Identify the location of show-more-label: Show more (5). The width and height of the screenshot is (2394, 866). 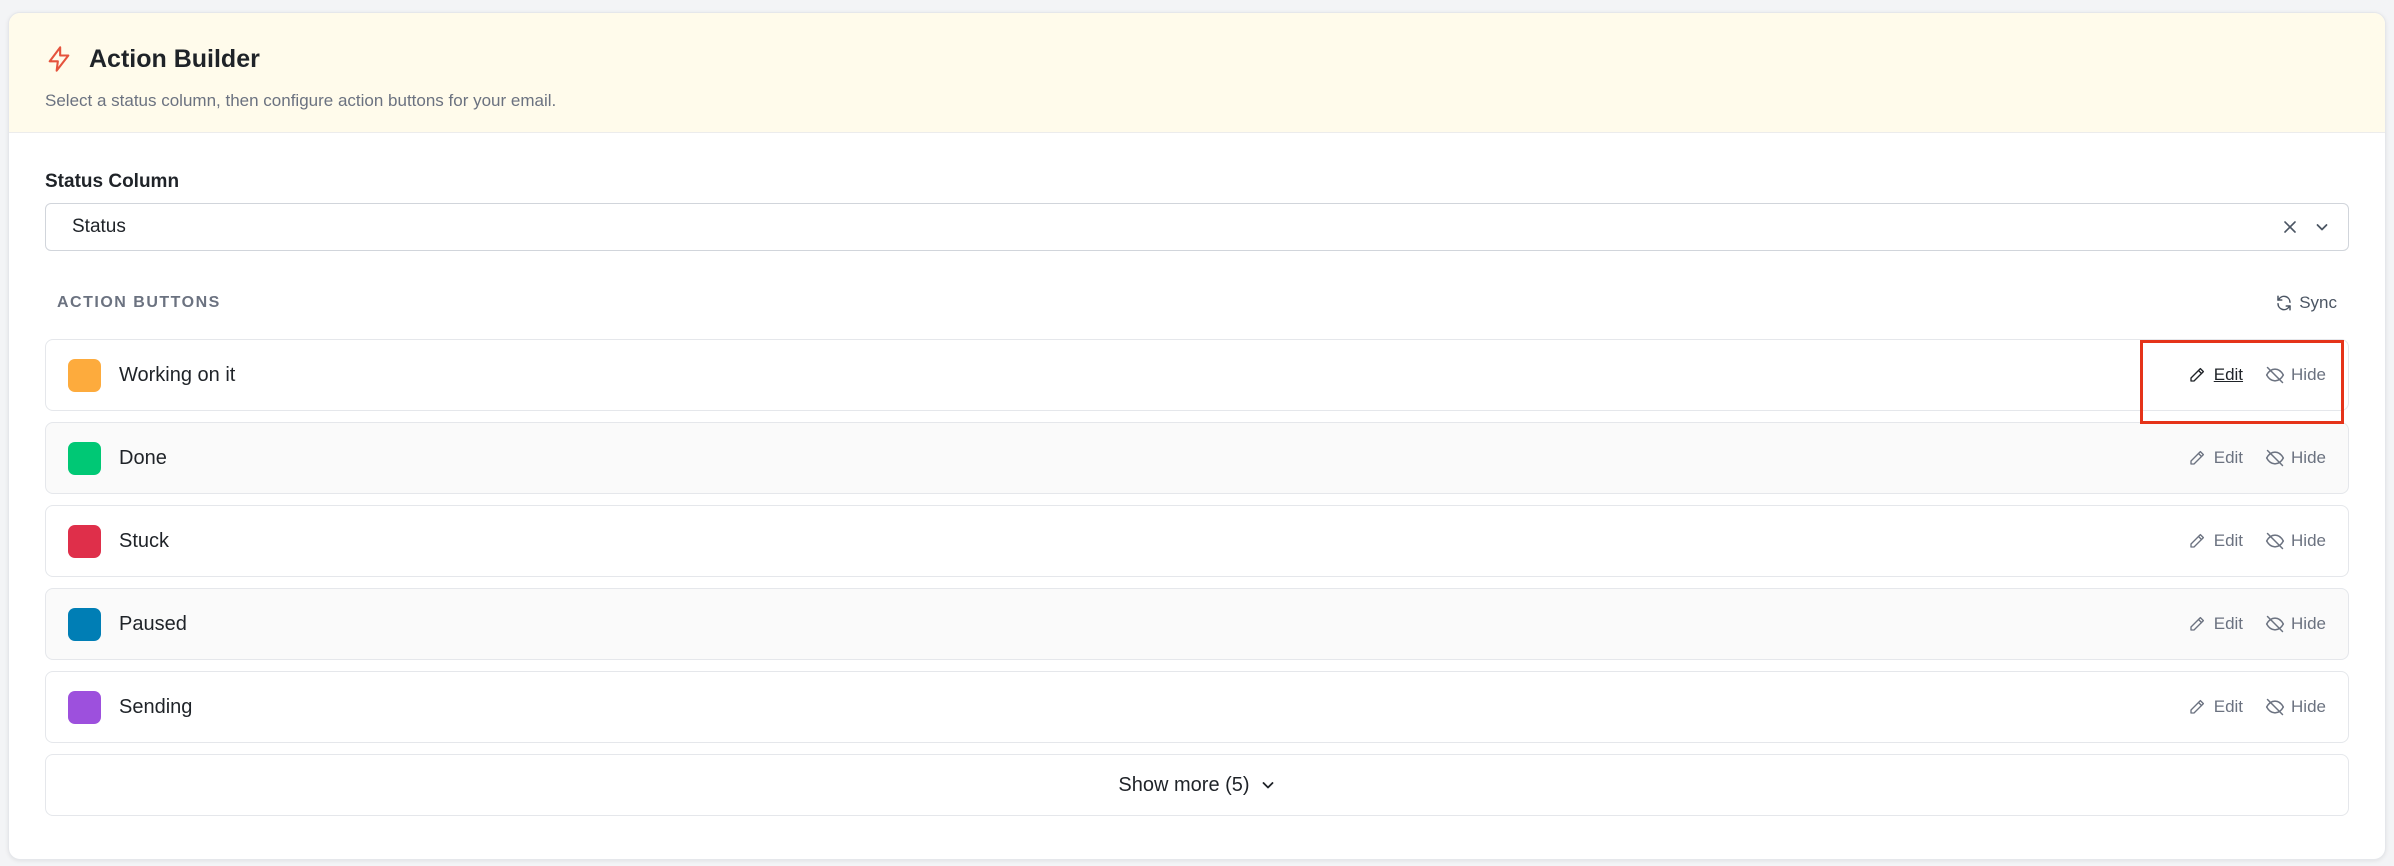
(1184, 784).